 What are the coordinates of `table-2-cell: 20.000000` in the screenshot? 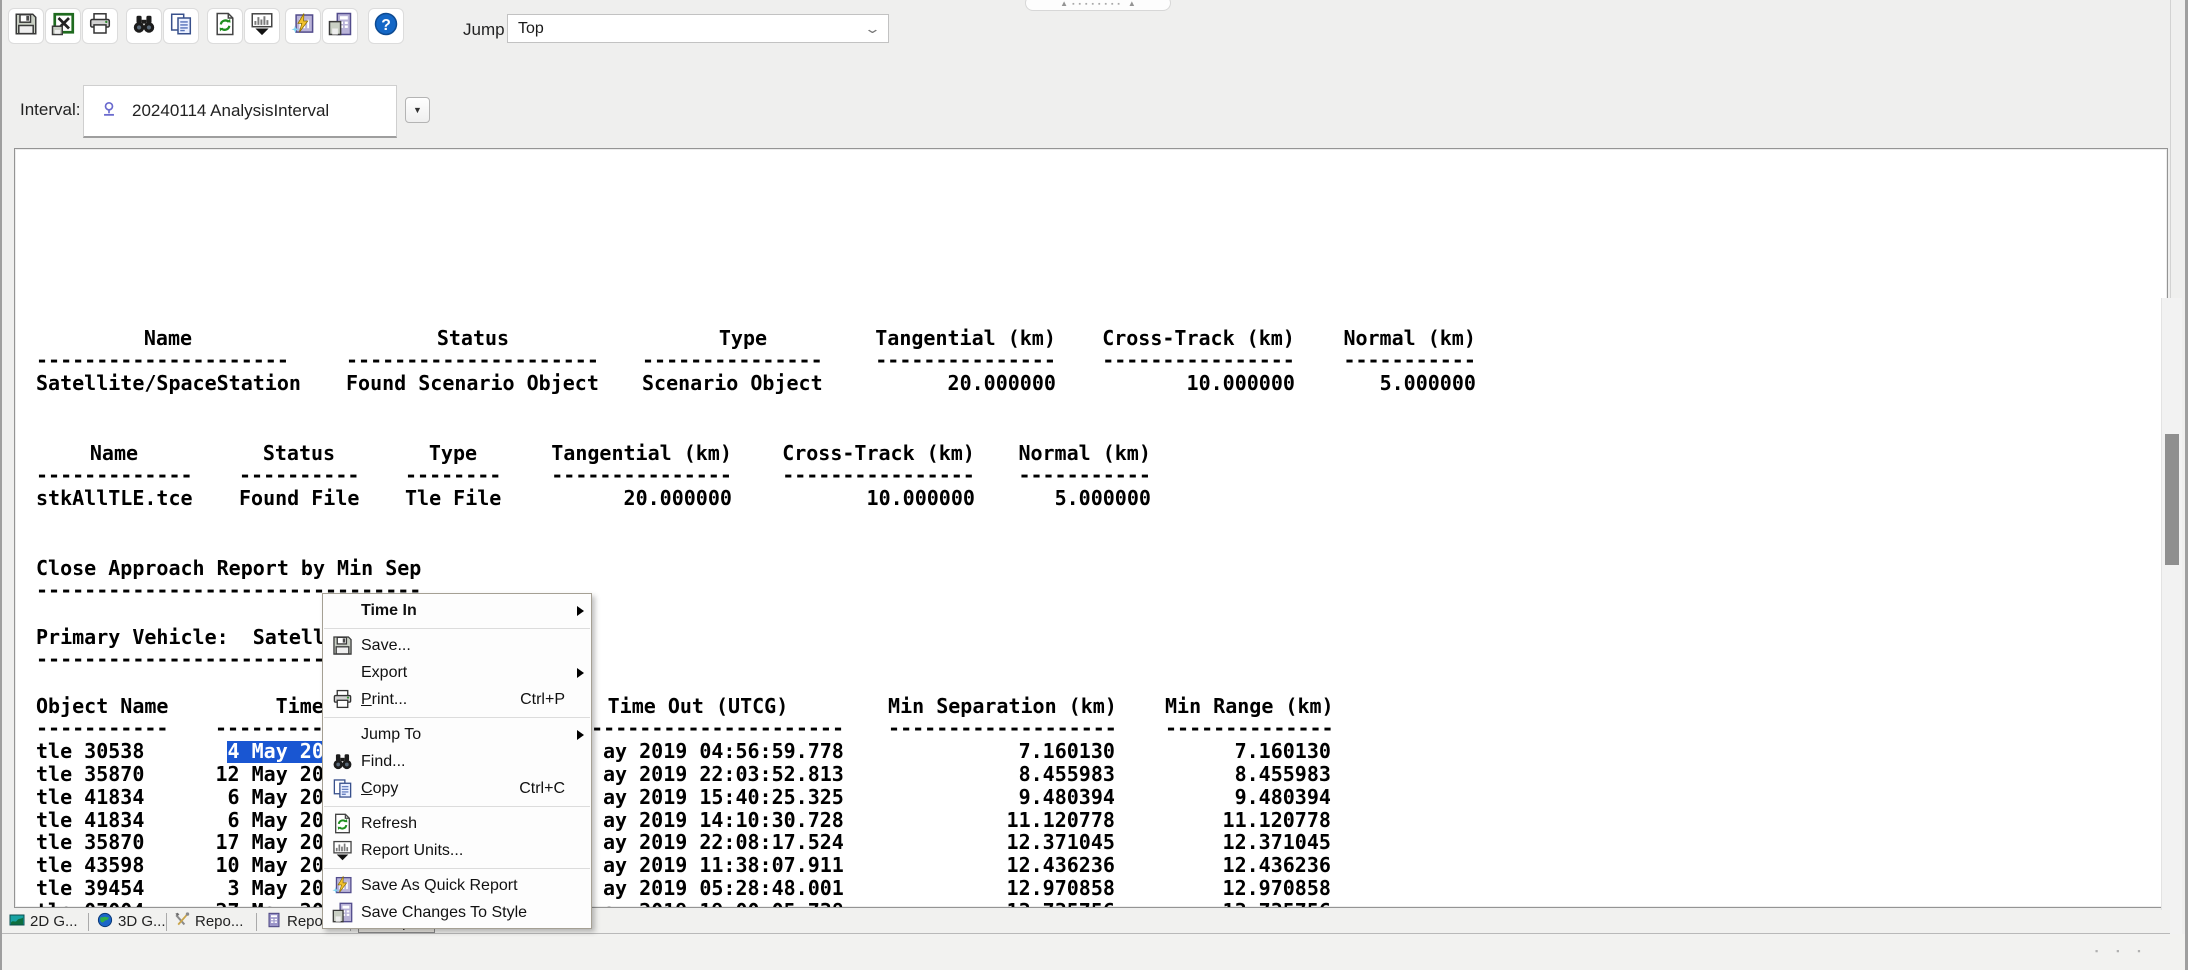 It's located at (677, 498).